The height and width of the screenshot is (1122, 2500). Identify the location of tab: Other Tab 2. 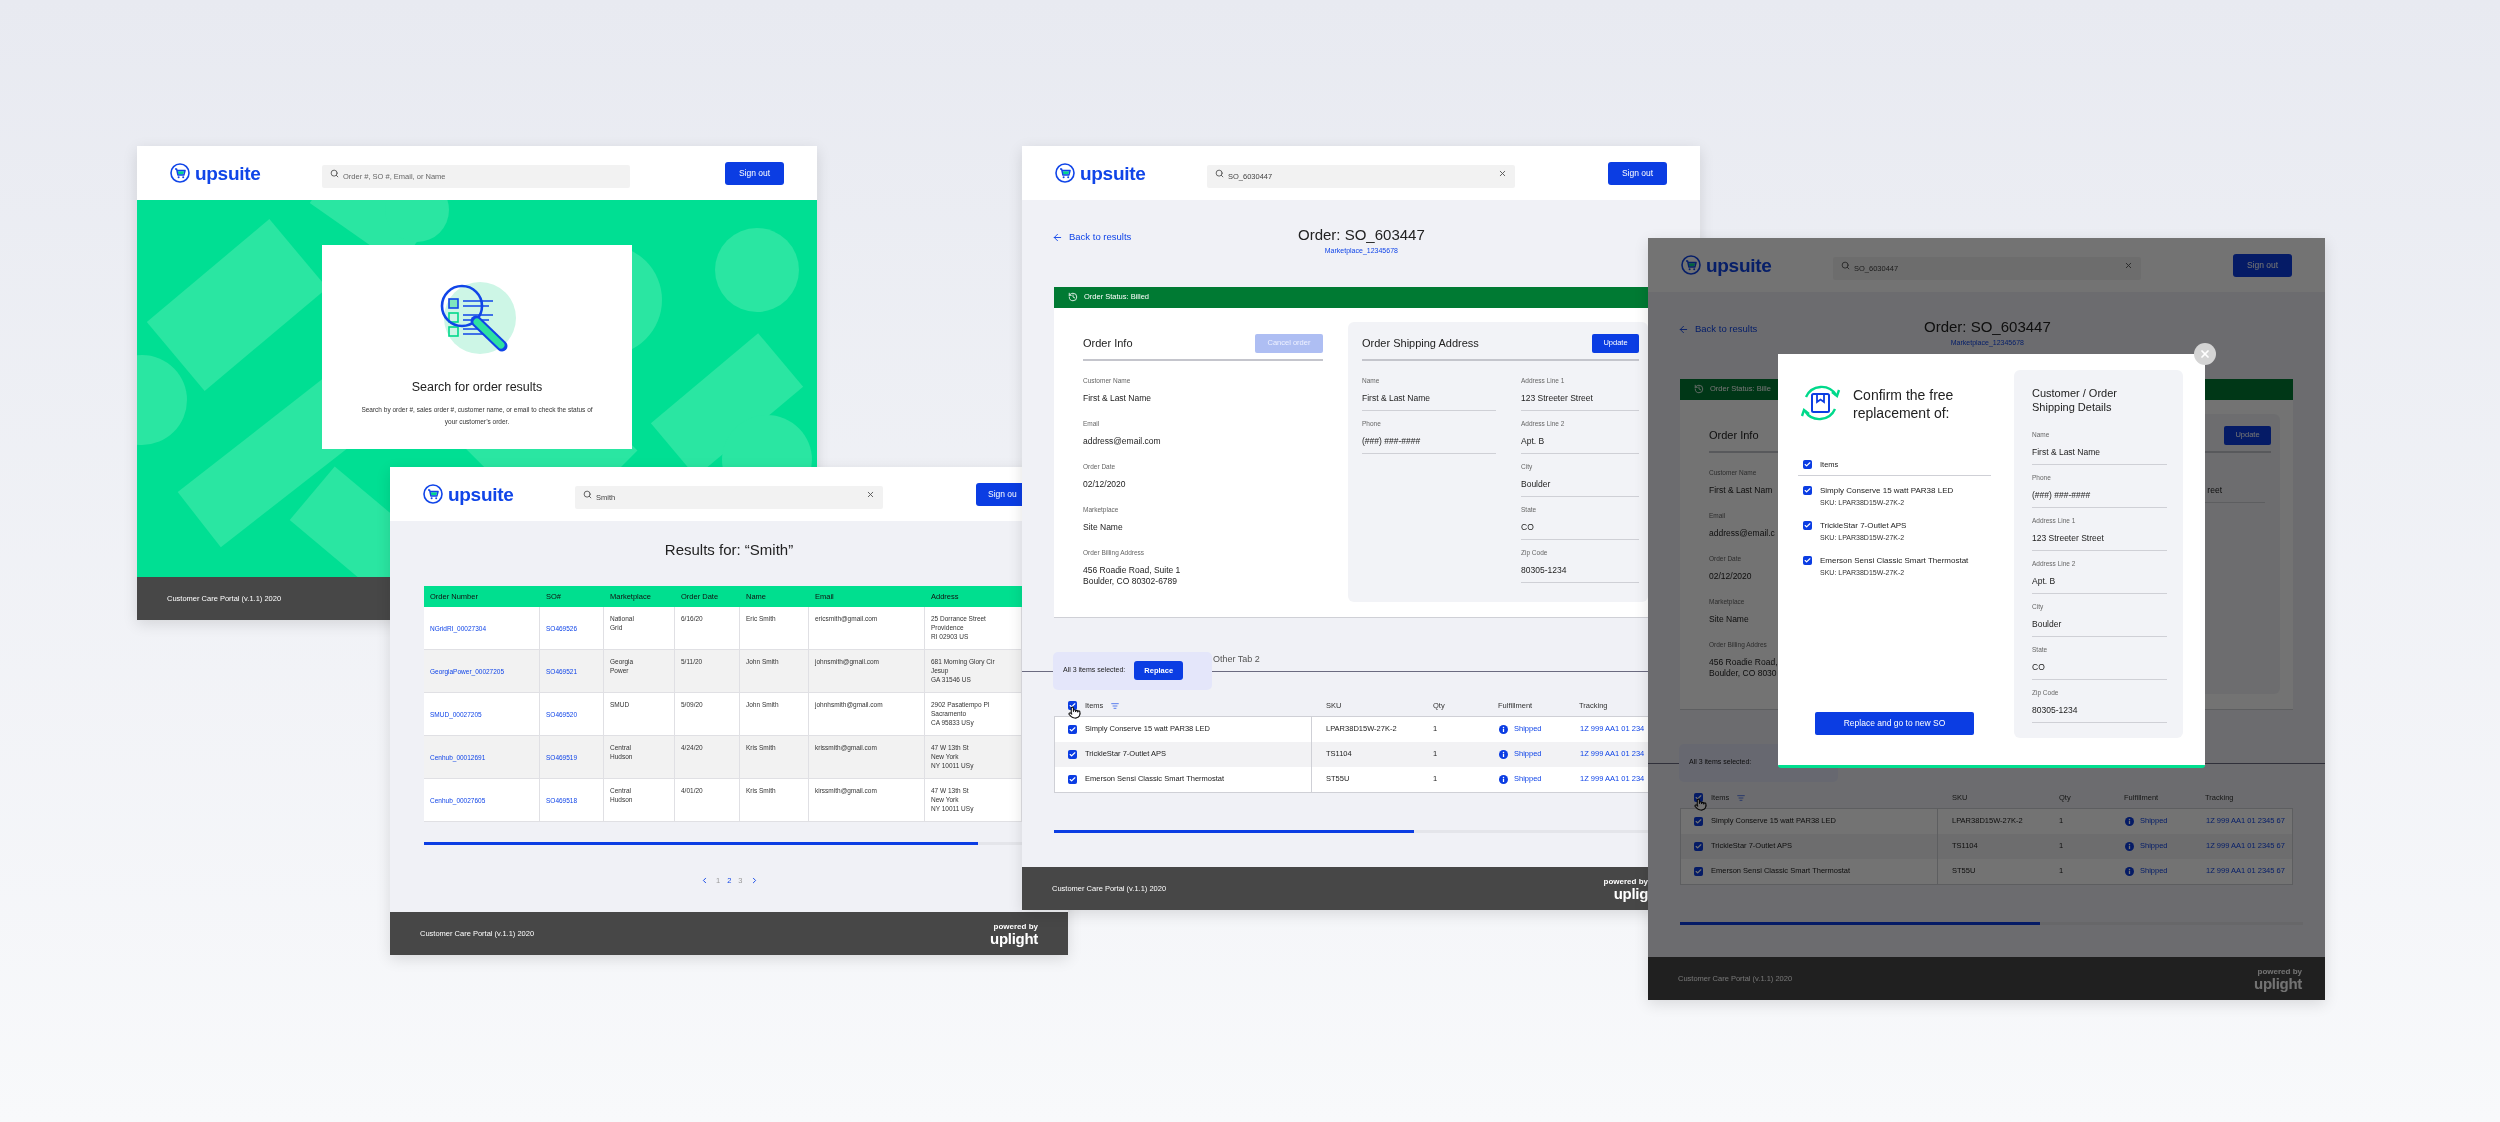
(1236, 660).